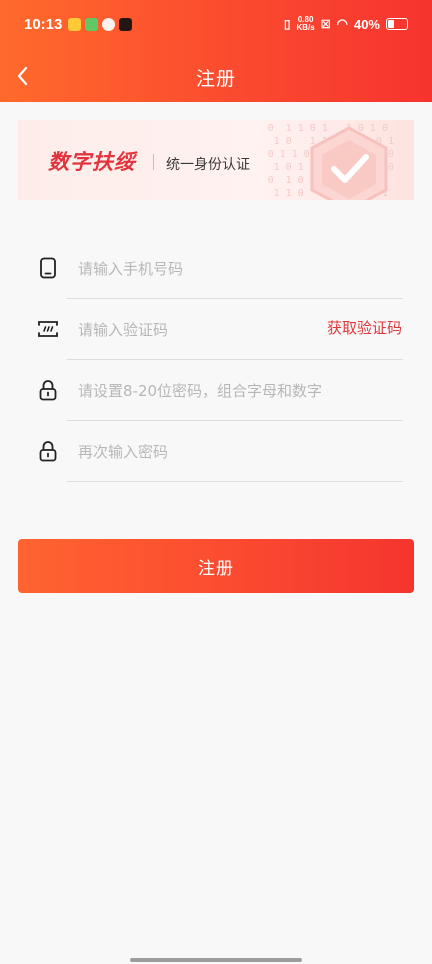  I want to click on vibrate-icon: ▯, so click(287, 24).